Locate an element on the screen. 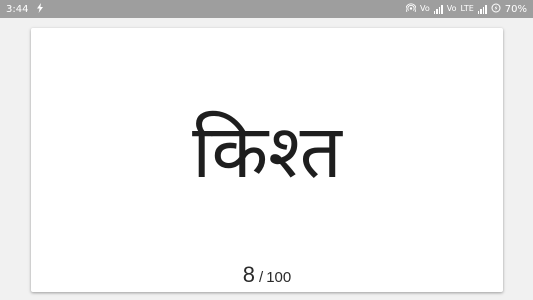  network-type: LTE is located at coordinates (467, 8).